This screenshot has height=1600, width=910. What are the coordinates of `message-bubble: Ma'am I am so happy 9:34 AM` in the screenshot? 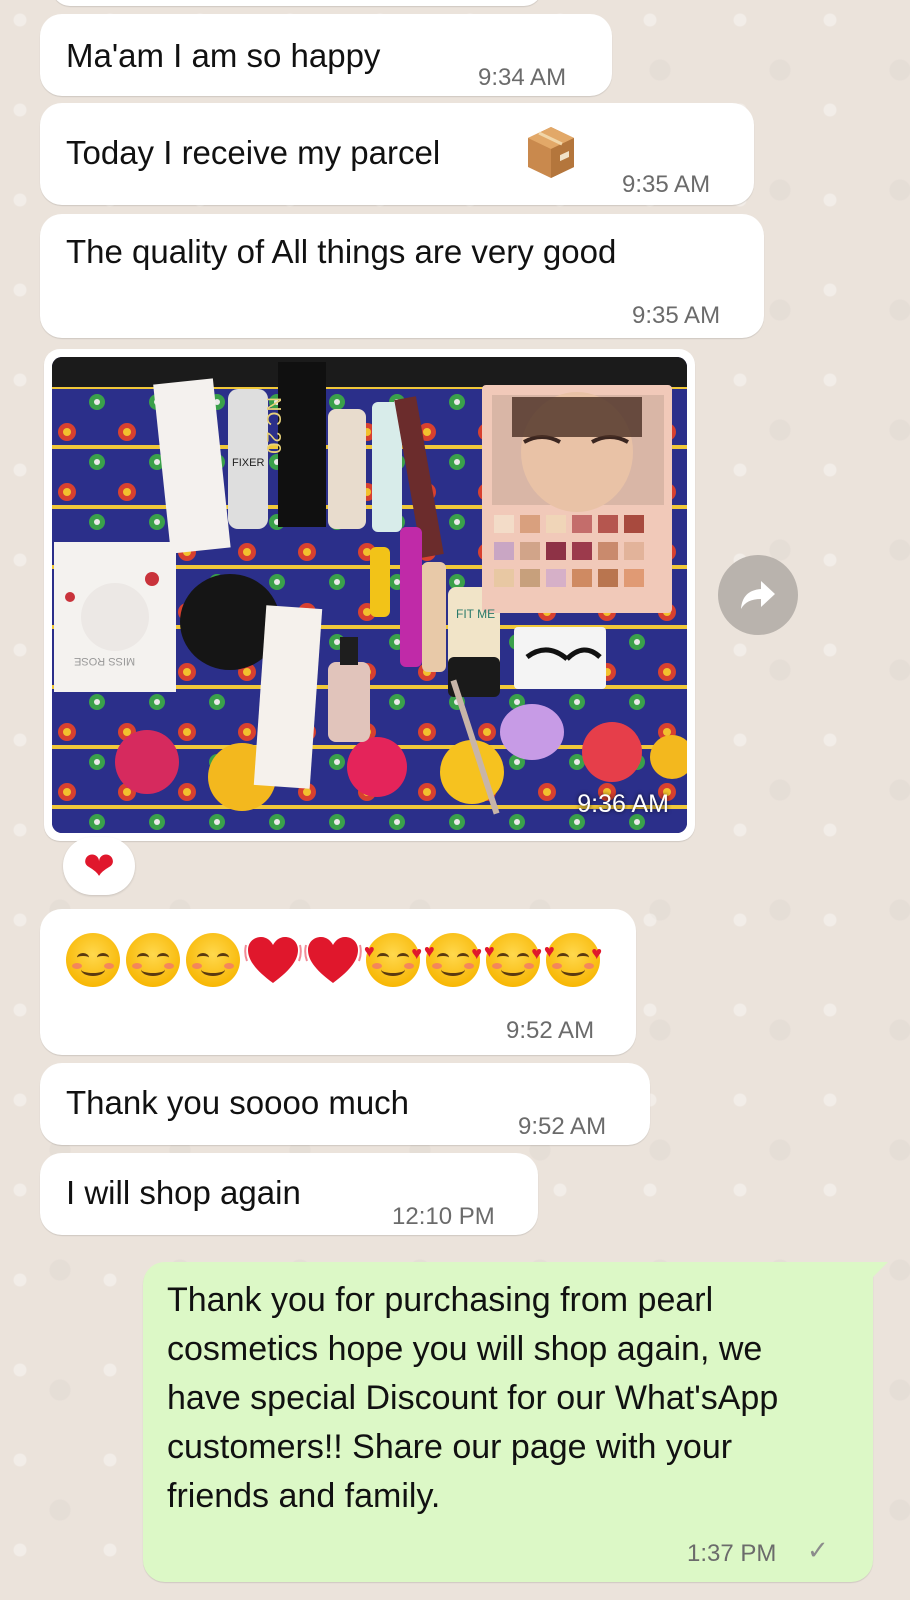 It's located at (326, 55).